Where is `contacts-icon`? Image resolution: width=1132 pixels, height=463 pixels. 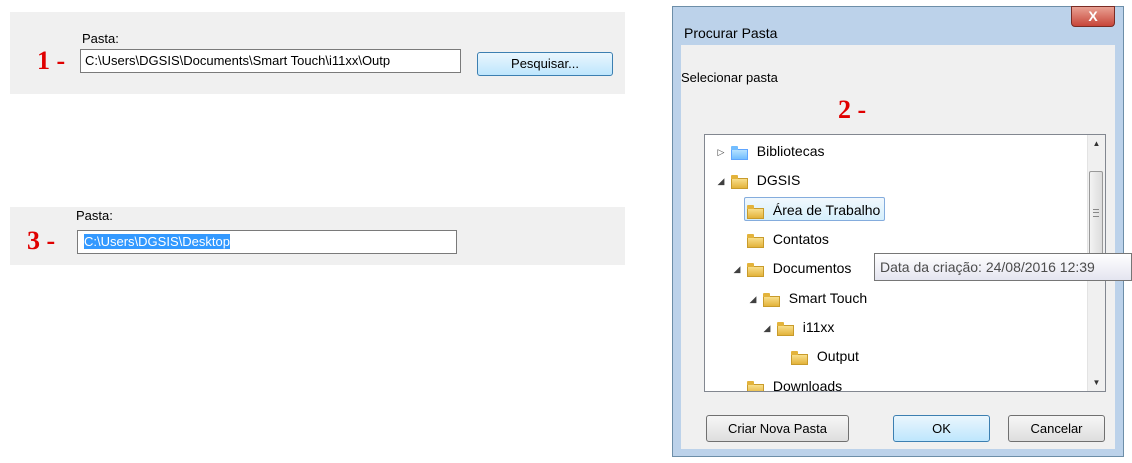 contacts-icon is located at coordinates (755, 240).